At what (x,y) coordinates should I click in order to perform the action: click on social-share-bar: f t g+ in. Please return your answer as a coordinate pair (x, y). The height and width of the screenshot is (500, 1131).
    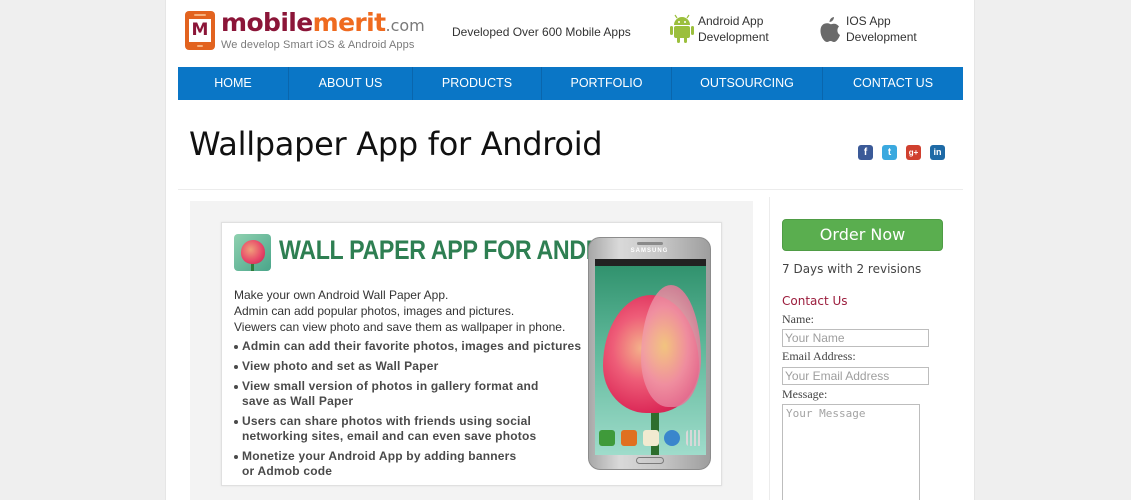
    Looking at the image, I should click on (901, 152).